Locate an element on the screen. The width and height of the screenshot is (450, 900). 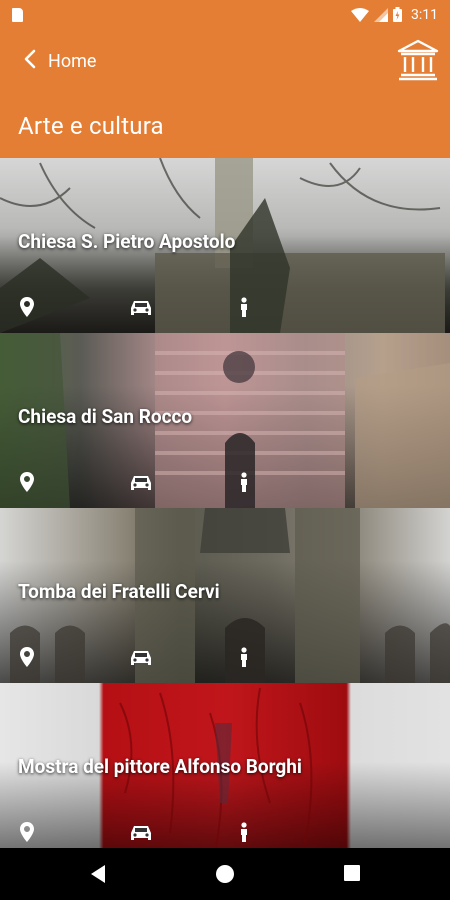
battery-icon is located at coordinates (397, 14).